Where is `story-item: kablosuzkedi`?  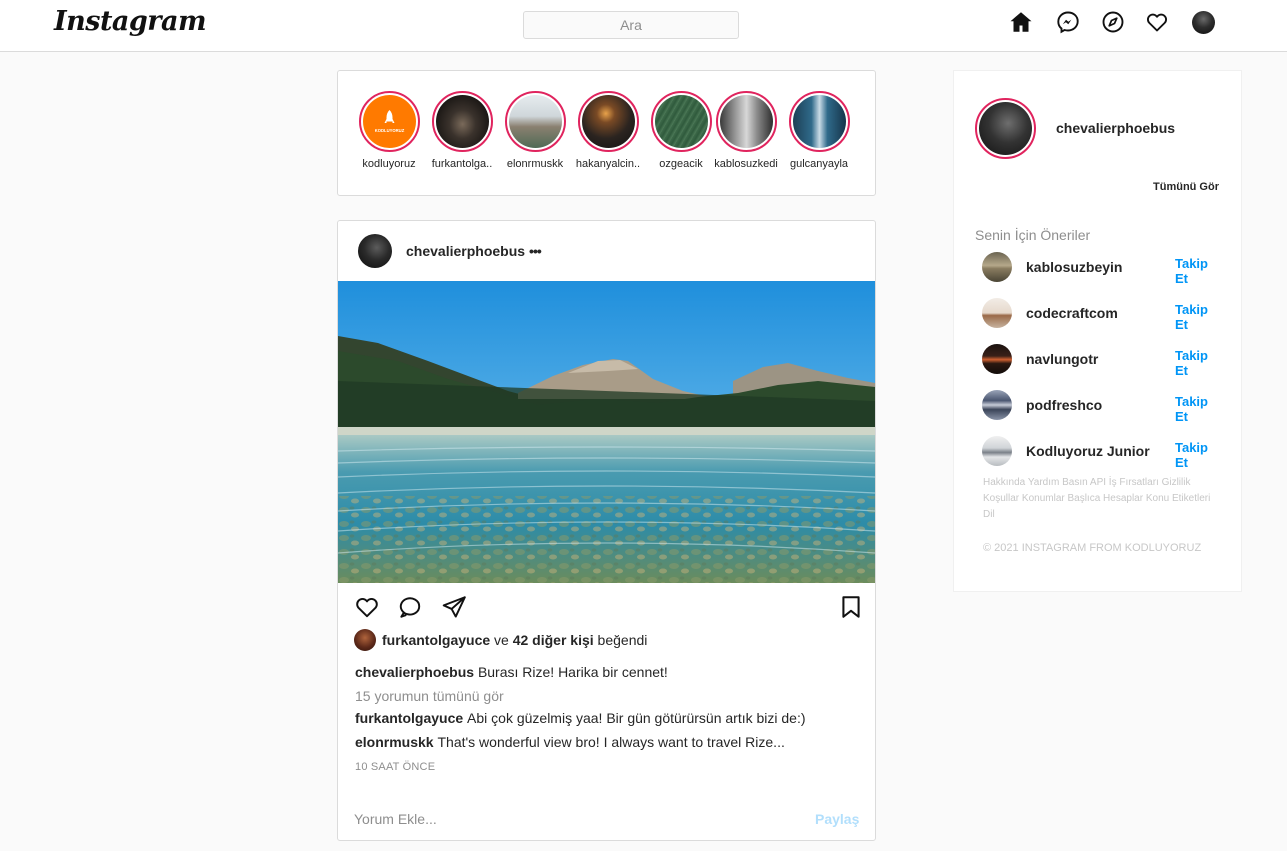 story-item: kablosuzkedi is located at coordinates (746, 130).